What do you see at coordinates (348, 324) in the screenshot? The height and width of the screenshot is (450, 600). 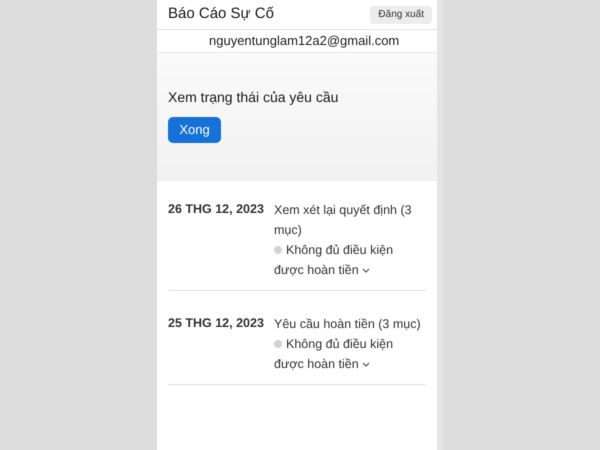 I see `request-title: Yêu cầu hoàn tiền (3 mục)` at bounding box center [348, 324].